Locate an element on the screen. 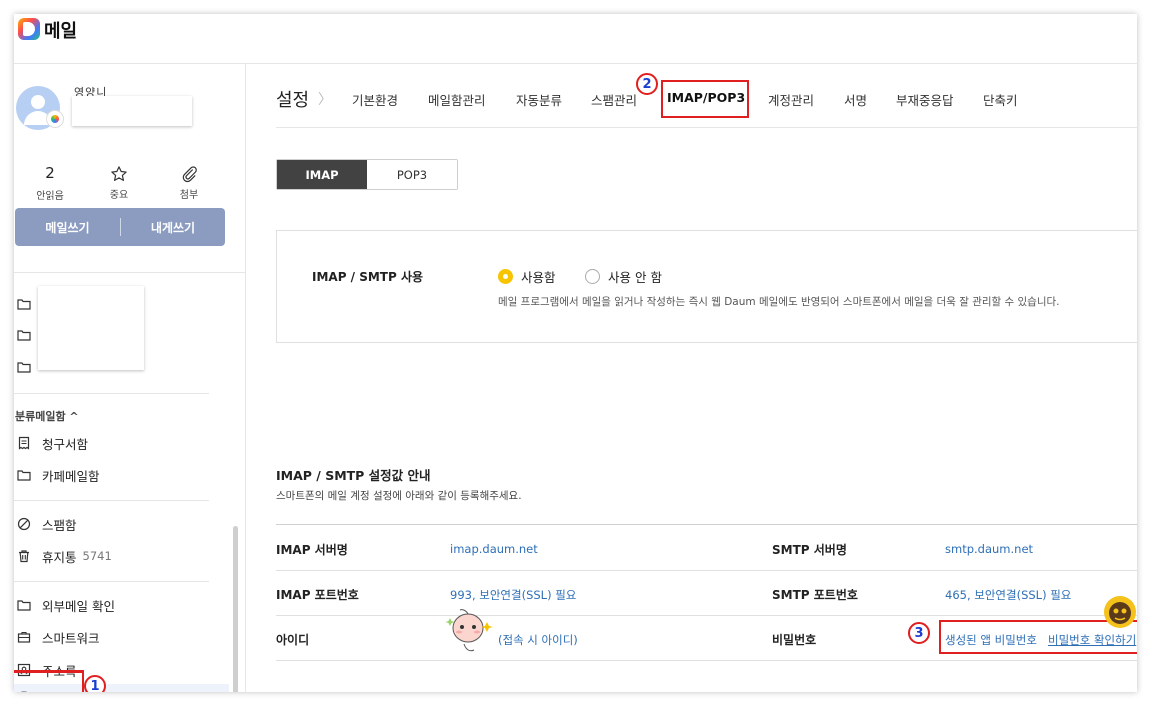 This screenshot has height=707, width=1152. guide-subtitle: 스마트폰의 메일 계정 설정에 아래와 같이 등록해주세요. is located at coordinates (399, 496).